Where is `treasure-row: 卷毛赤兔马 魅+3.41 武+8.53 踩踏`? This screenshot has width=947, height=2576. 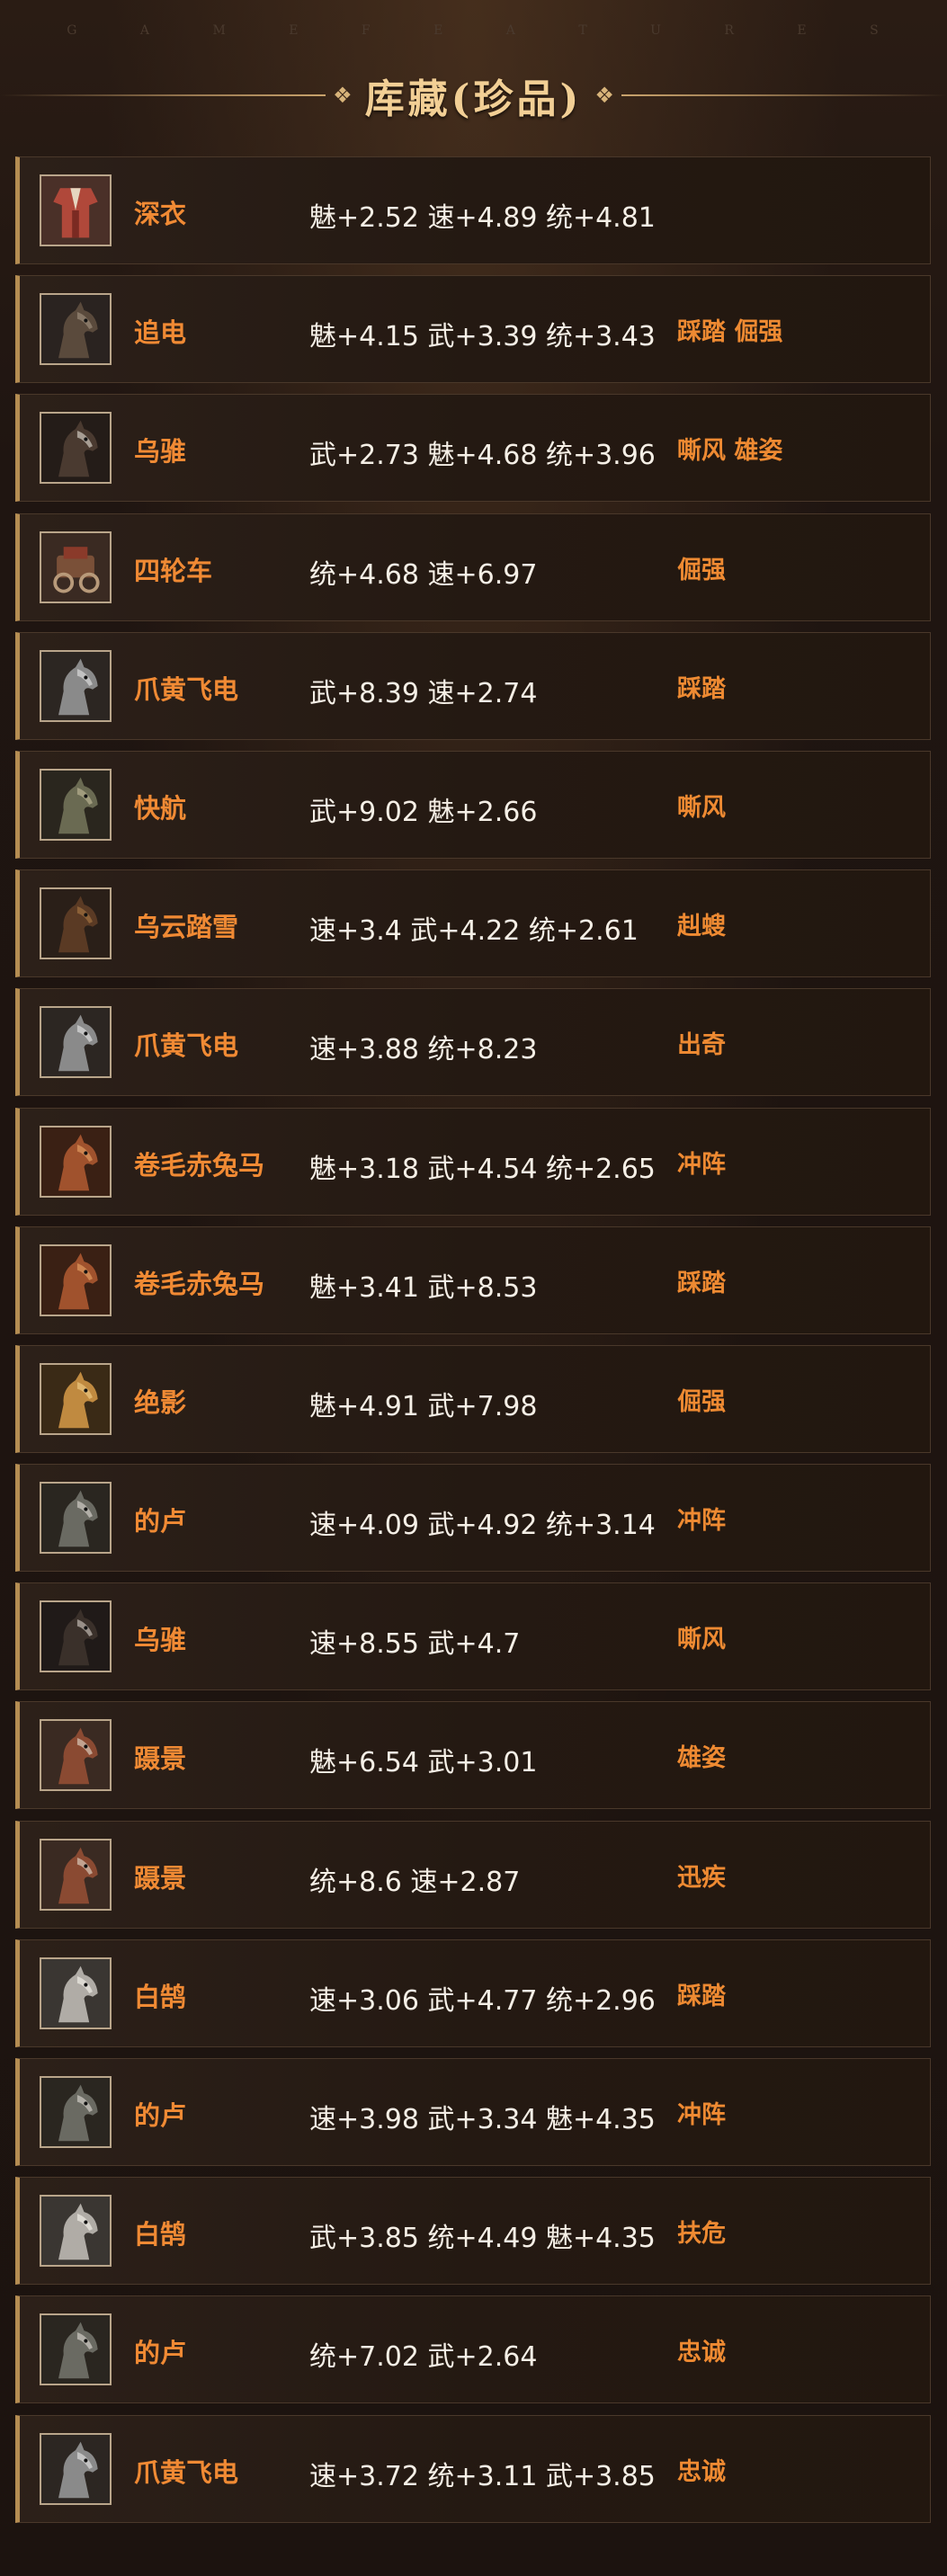 treasure-row: 卷毛赤兔马 魅+3.41 武+8.53 踩踏 is located at coordinates (473, 1280).